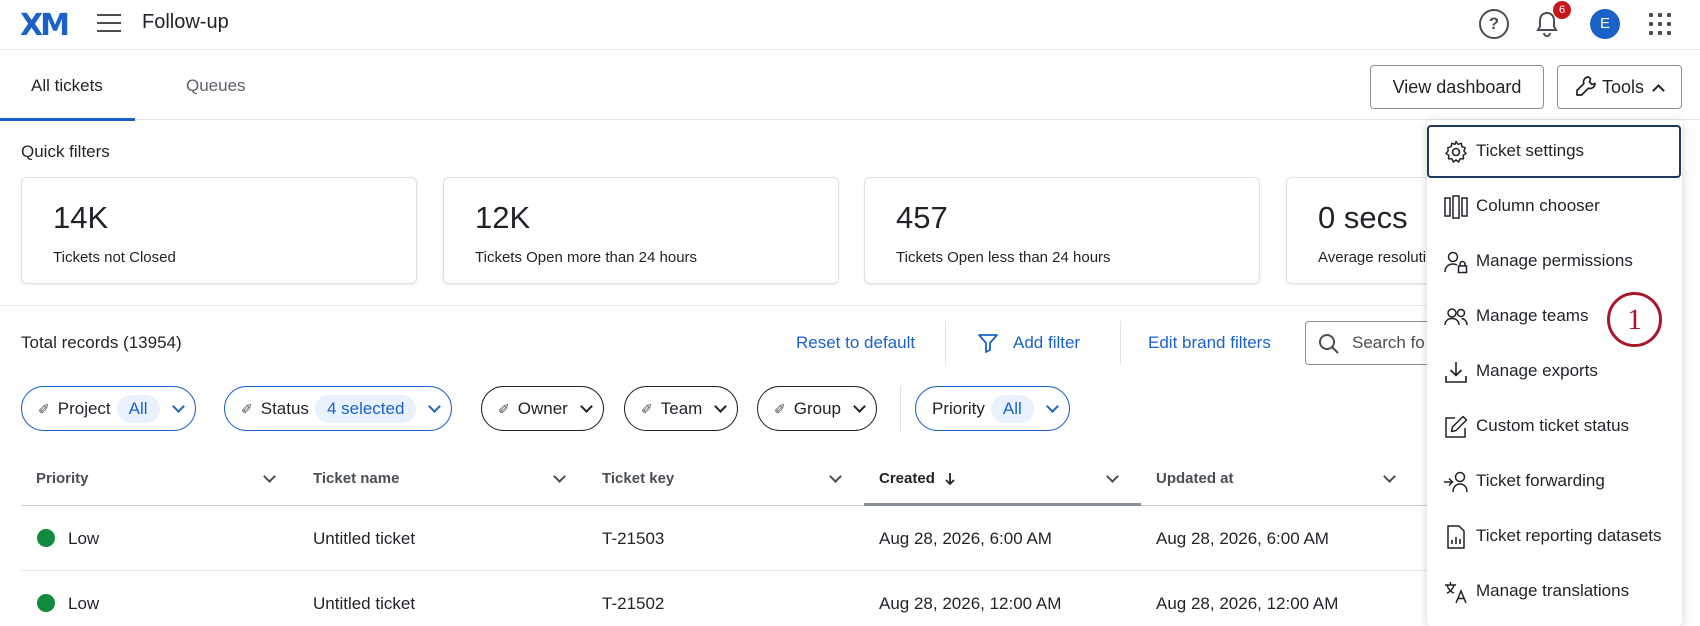 This screenshot has width=1700, height=626. Describe the element at coordinates (219, 230) in the screenshot. I see `metric-card: 14K Tickets not Closed` at that location.